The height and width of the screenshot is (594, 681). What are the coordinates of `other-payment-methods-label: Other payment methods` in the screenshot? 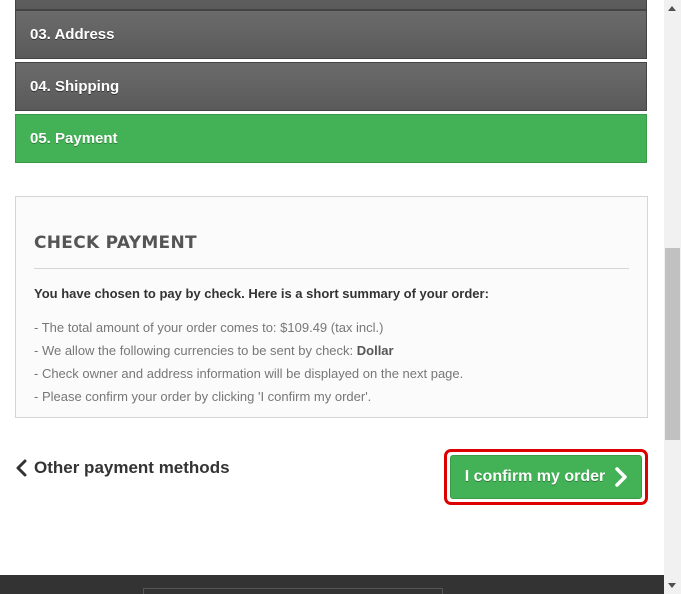 It's located at (132, 467).